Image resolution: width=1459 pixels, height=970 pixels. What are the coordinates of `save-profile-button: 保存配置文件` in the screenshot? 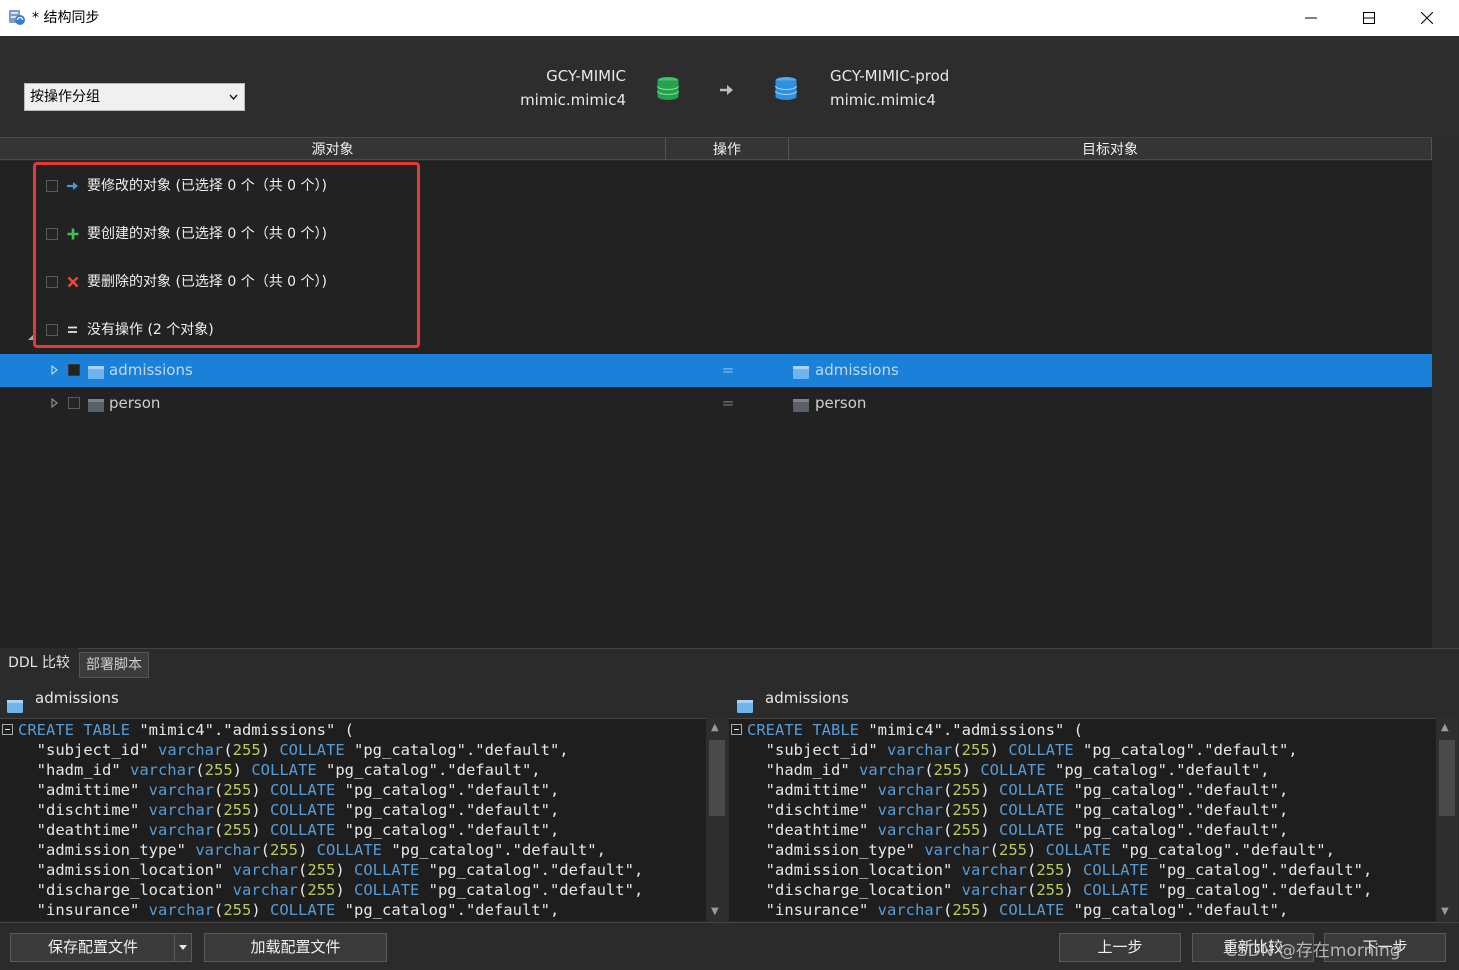 It's located at (93, 947).